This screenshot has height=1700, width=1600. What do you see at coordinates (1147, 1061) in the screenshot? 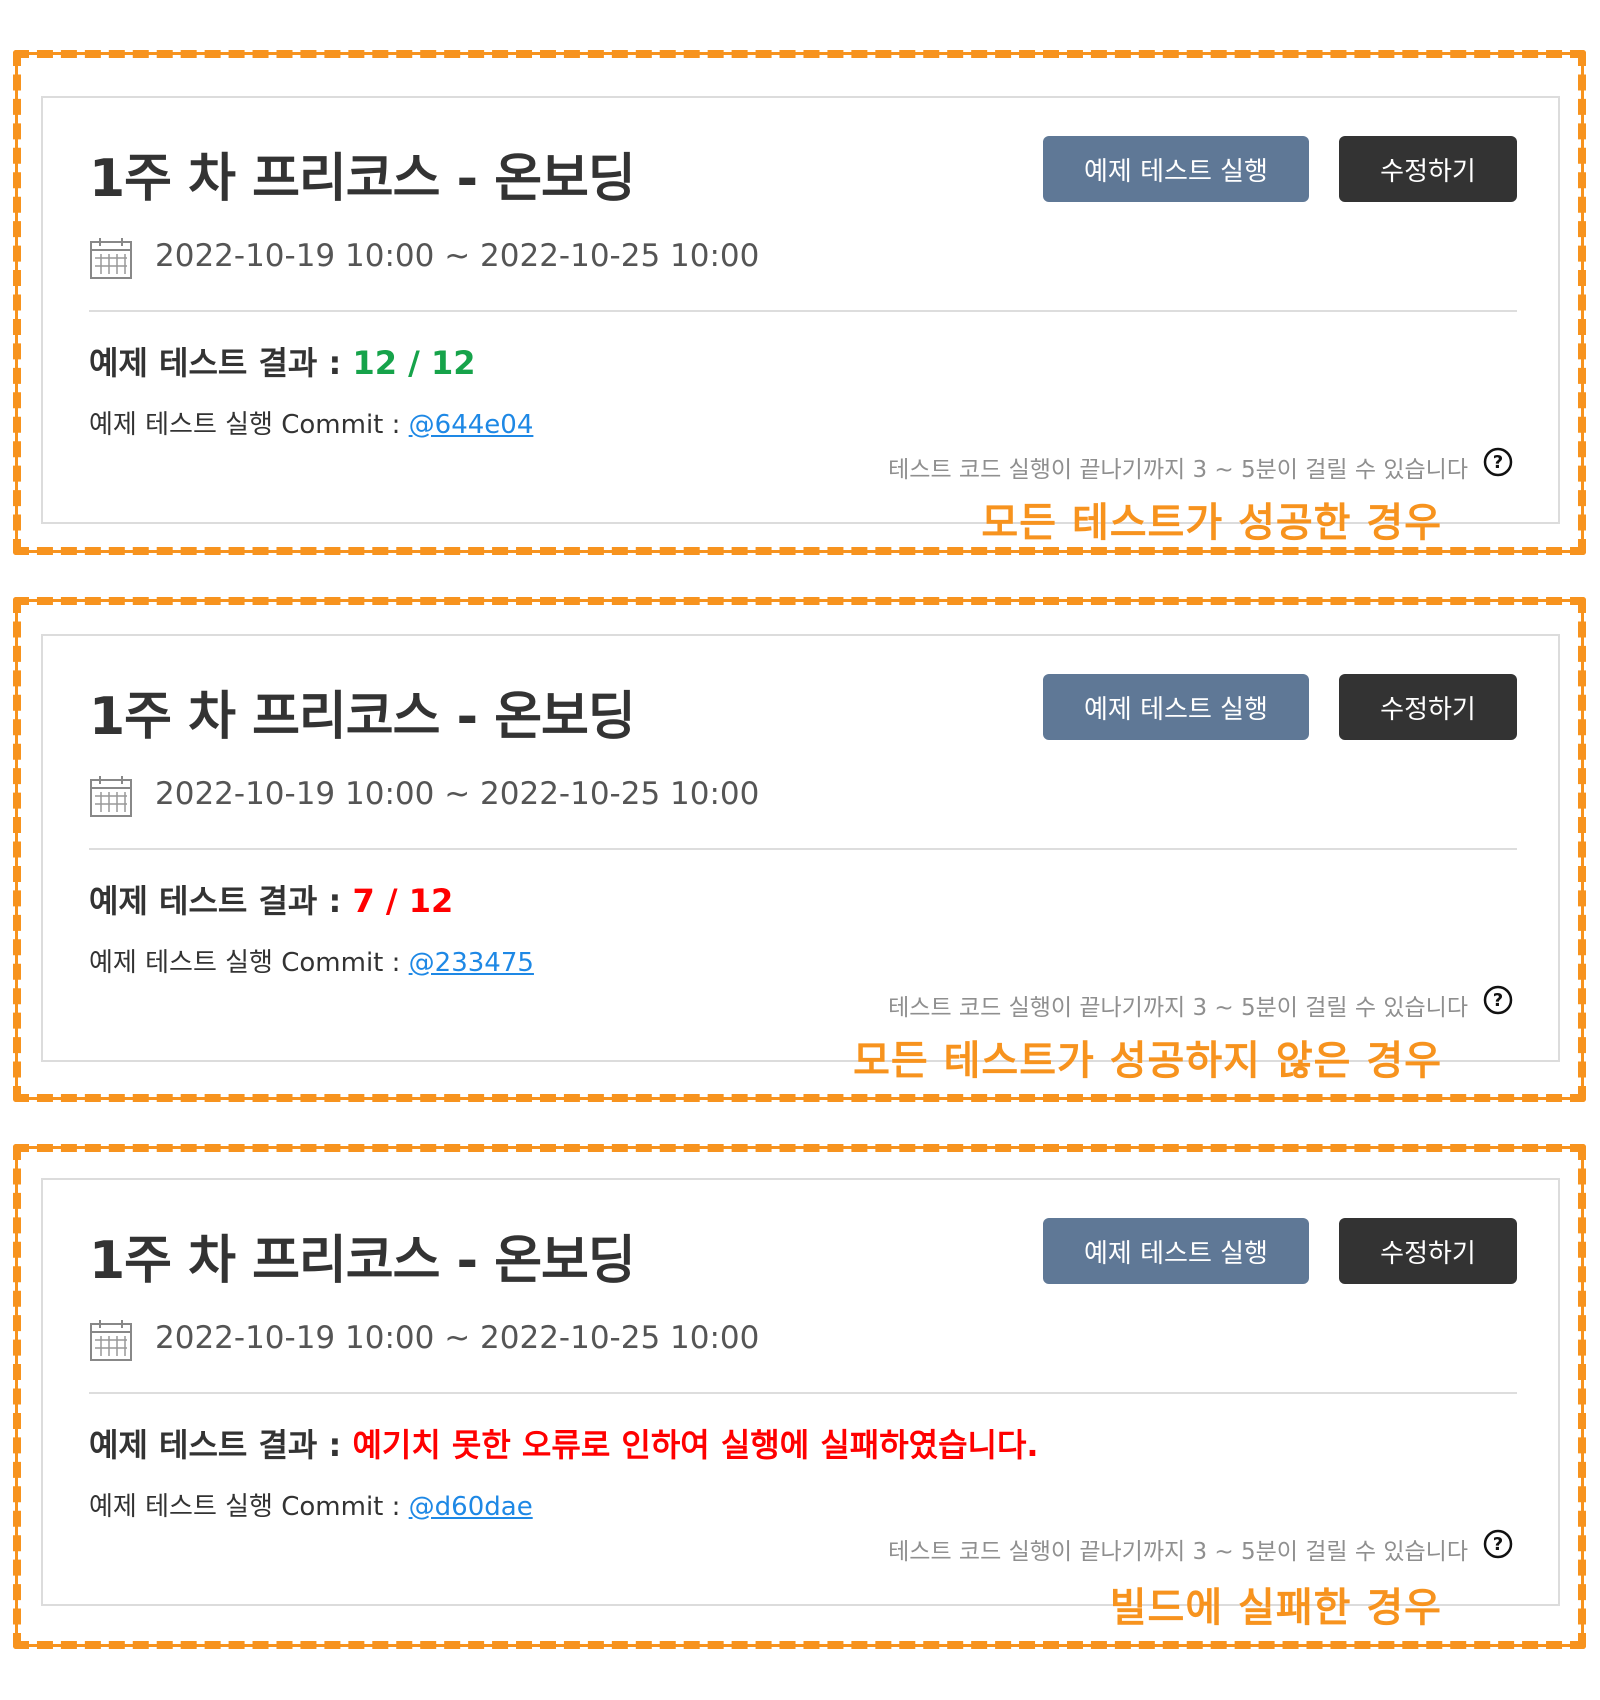
I see `case-caption: 모든 테스트가 성공하지 않은 경우` at bounding box center [1147, 1061].